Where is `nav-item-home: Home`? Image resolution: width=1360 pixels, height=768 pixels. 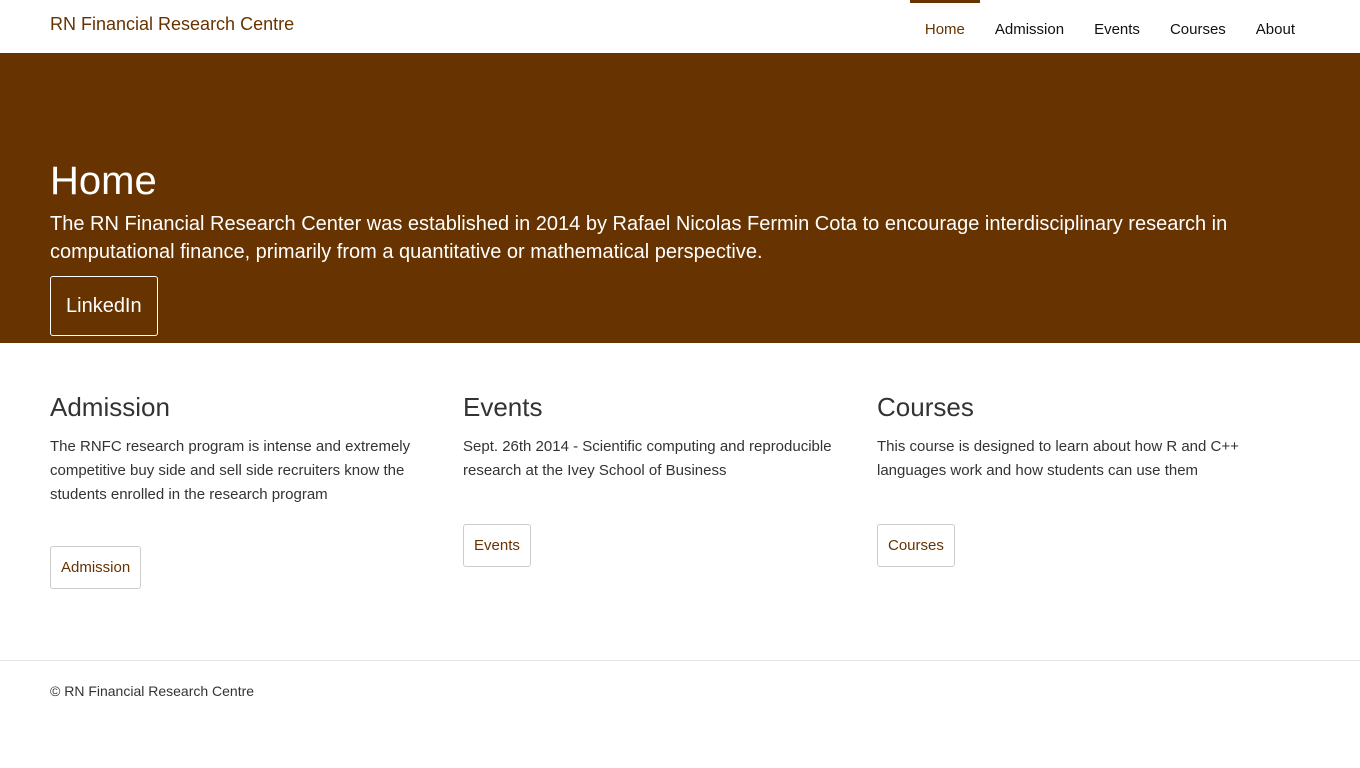 nav-item-home: Home is located at coordinates (944, 26).